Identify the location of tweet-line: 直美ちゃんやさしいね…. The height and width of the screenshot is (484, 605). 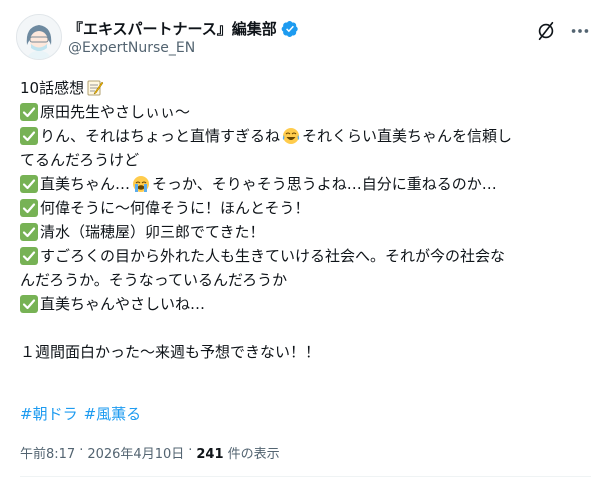
(305, 304).